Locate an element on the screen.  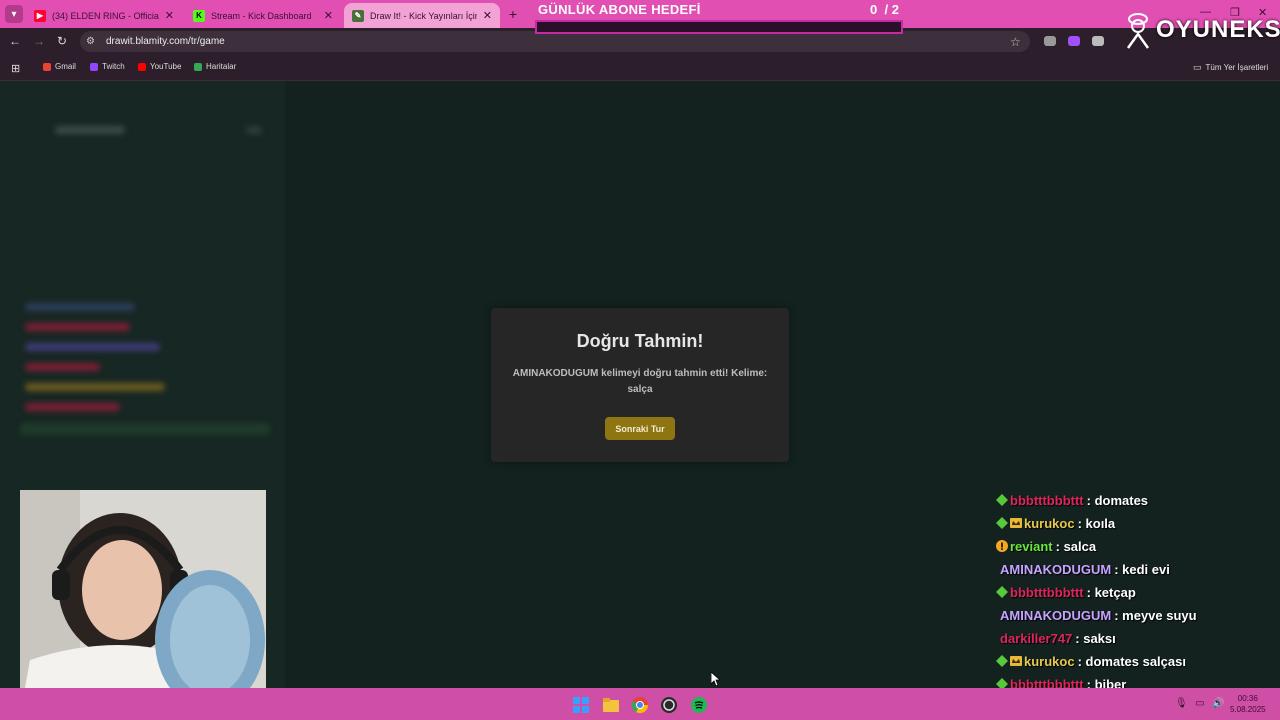
address-bar: ⚙ drawit.blamity.com/tr/game is located at coordinates (555, 41).